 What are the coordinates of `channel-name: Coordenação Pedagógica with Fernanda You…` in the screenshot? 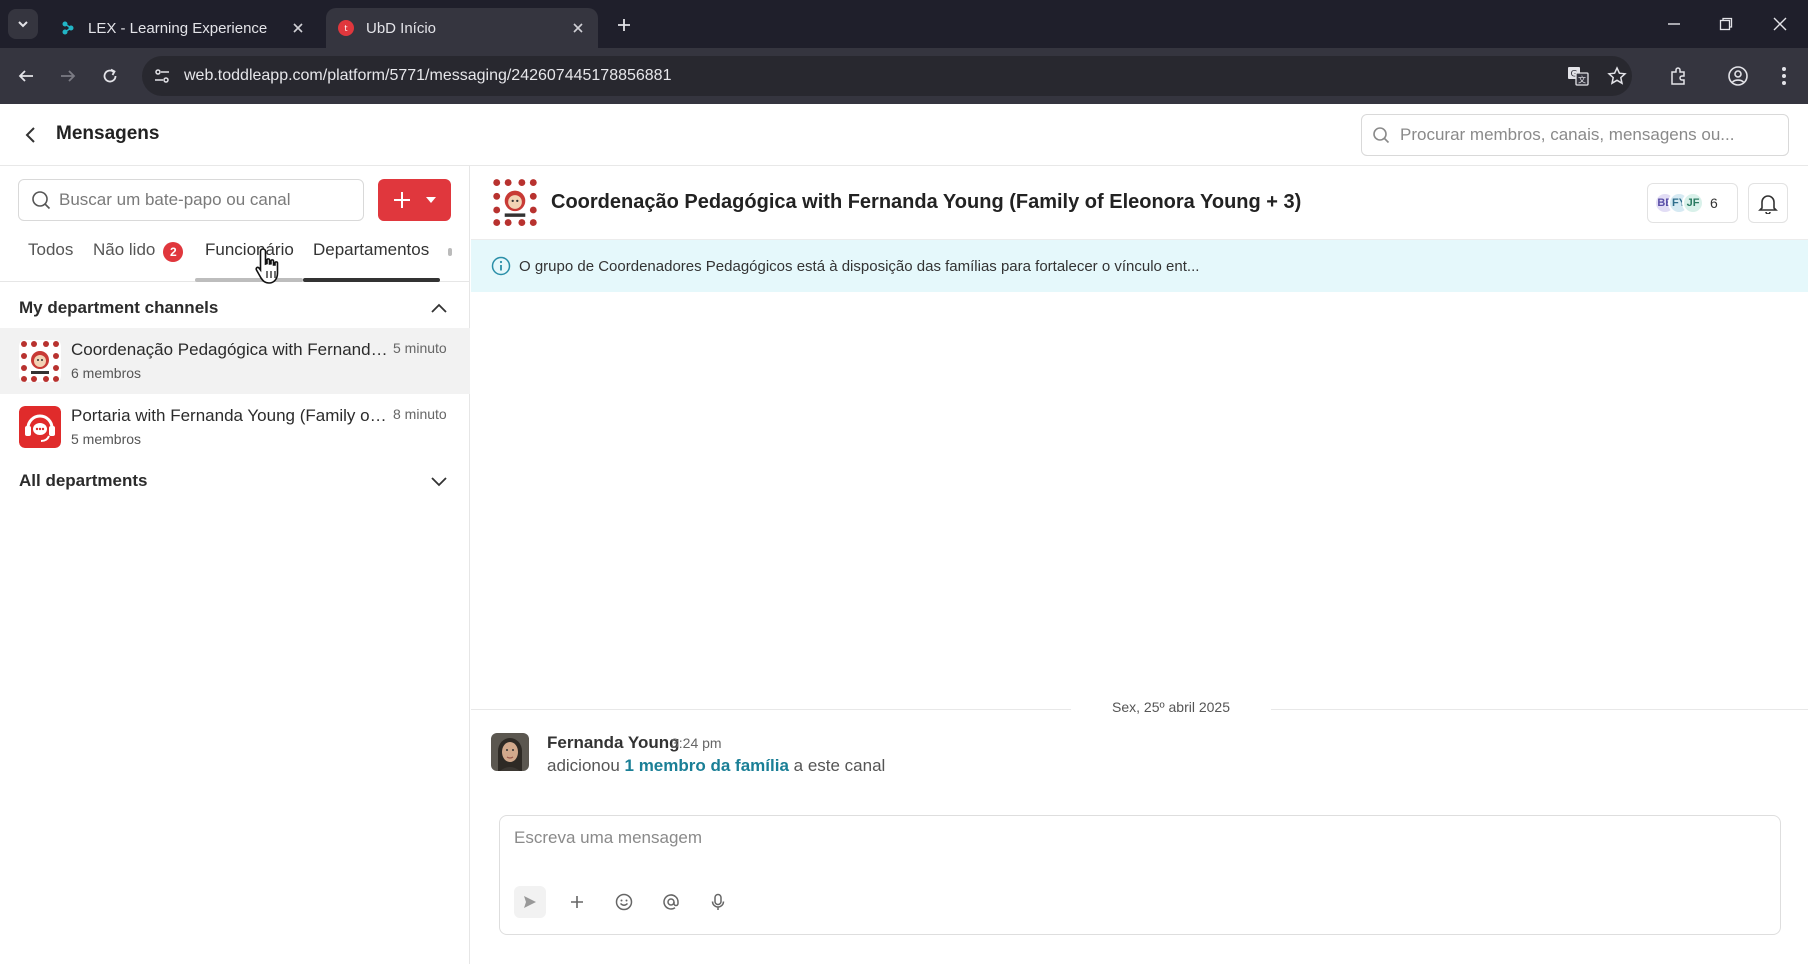 It's located at (230, 349).